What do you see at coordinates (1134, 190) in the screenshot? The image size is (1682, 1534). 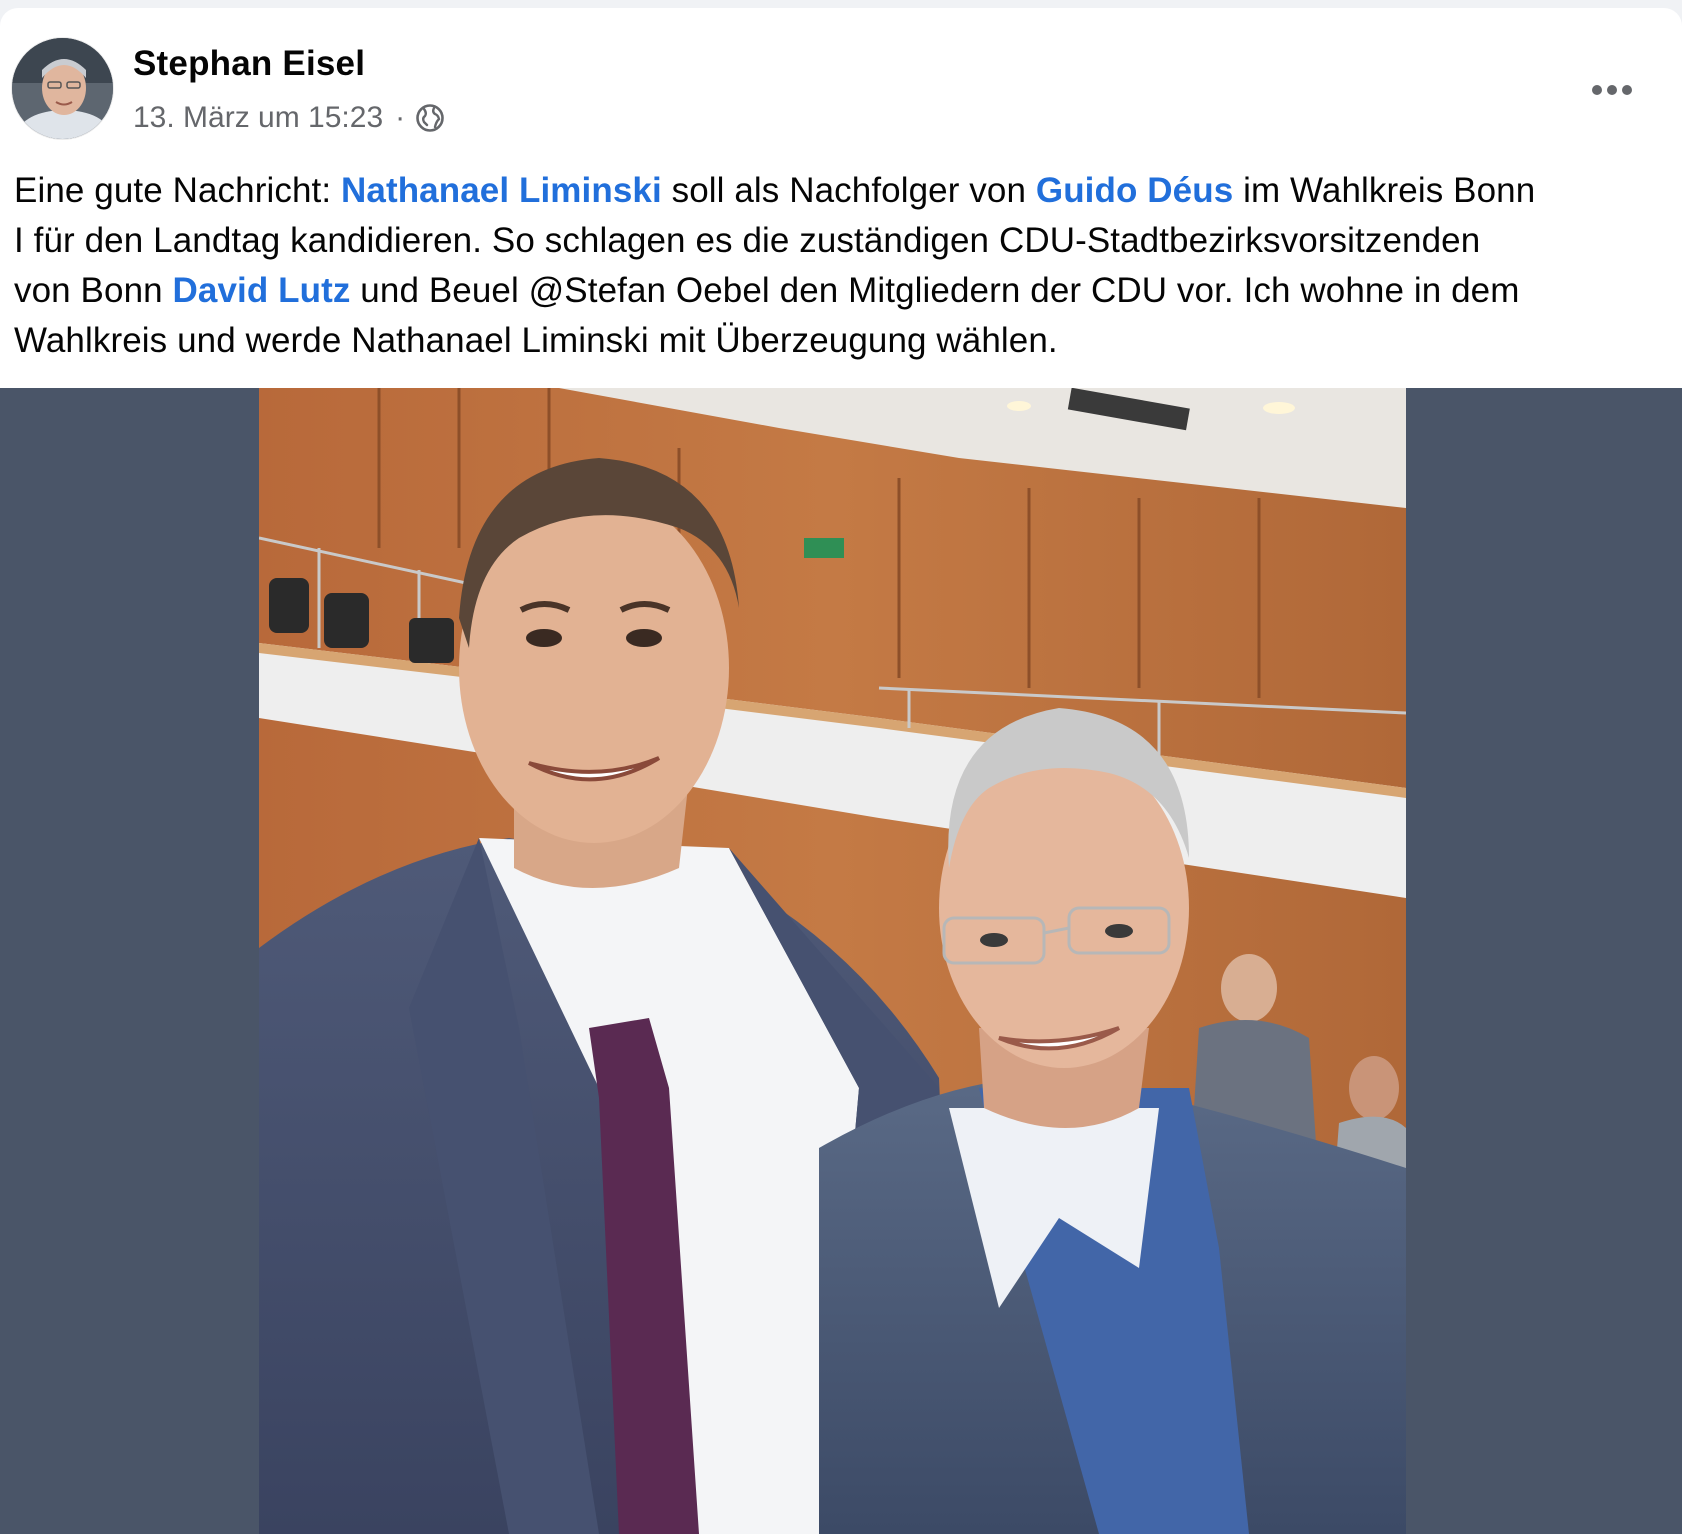 I see `mention-guido-deus: Guido Déus` at bounding box center [1134, 190].